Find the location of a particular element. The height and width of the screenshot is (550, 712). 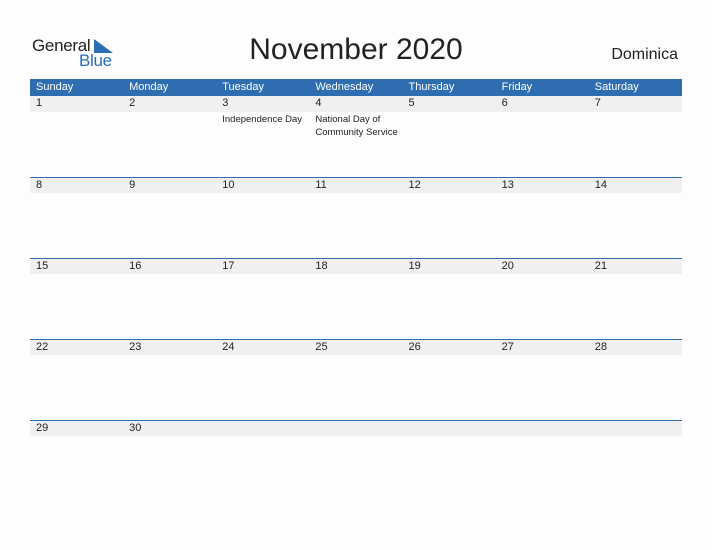

day-number: 9 is located at coordinates (132, 185).